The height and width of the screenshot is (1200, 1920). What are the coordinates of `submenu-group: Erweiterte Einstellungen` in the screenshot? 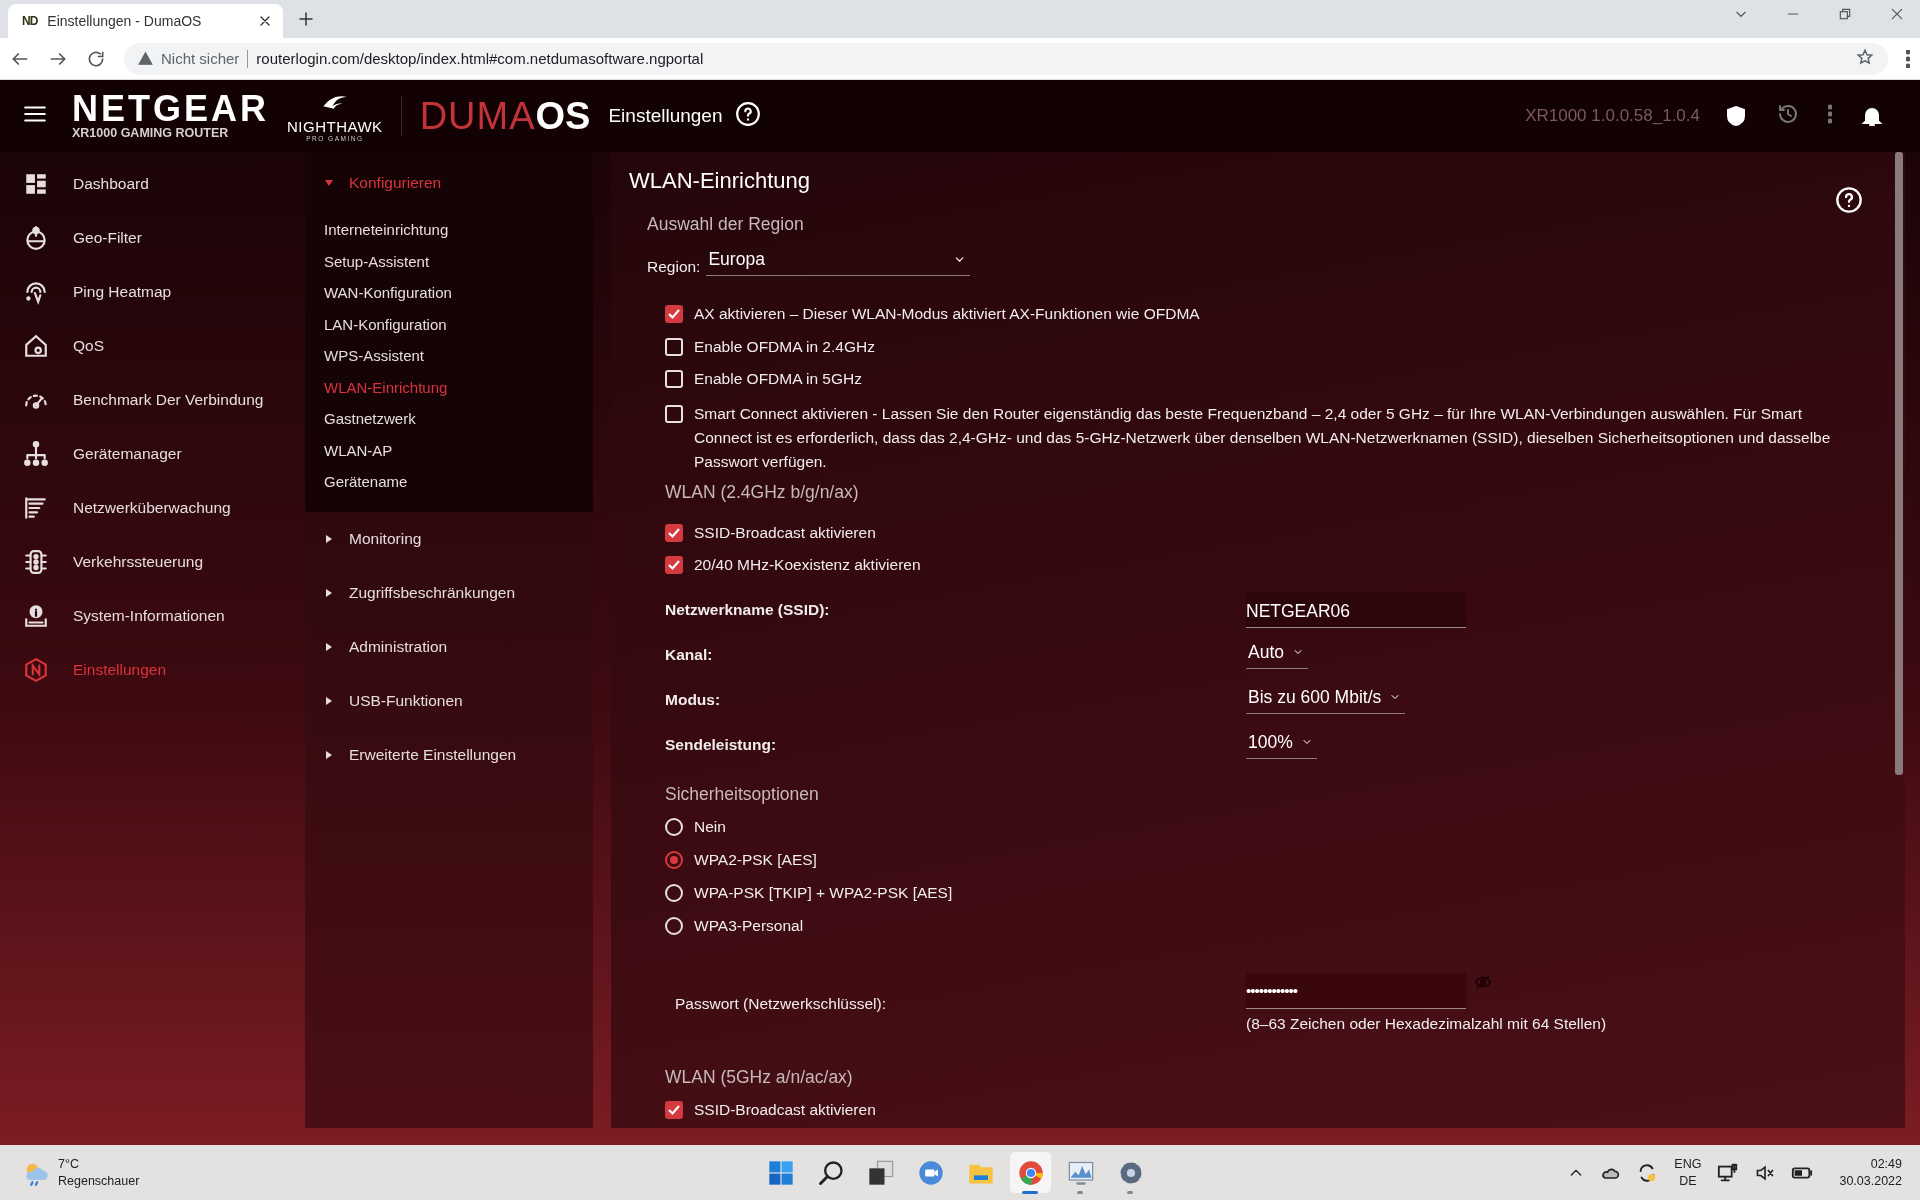 It's located at (449, 754).